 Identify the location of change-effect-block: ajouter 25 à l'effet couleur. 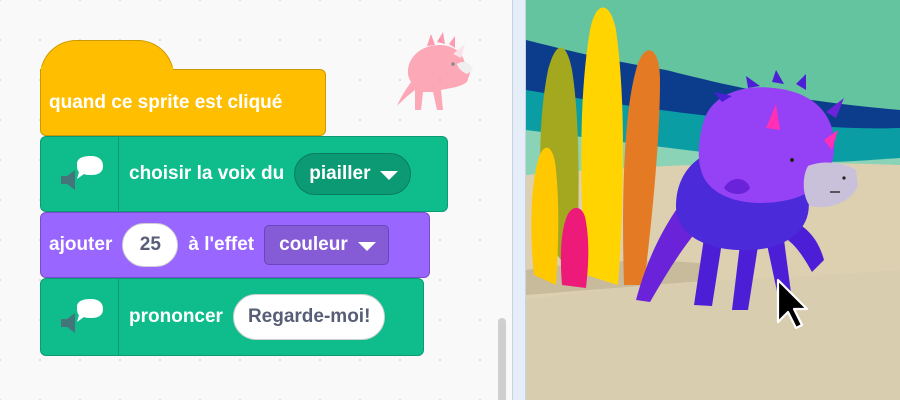
(235, 245).